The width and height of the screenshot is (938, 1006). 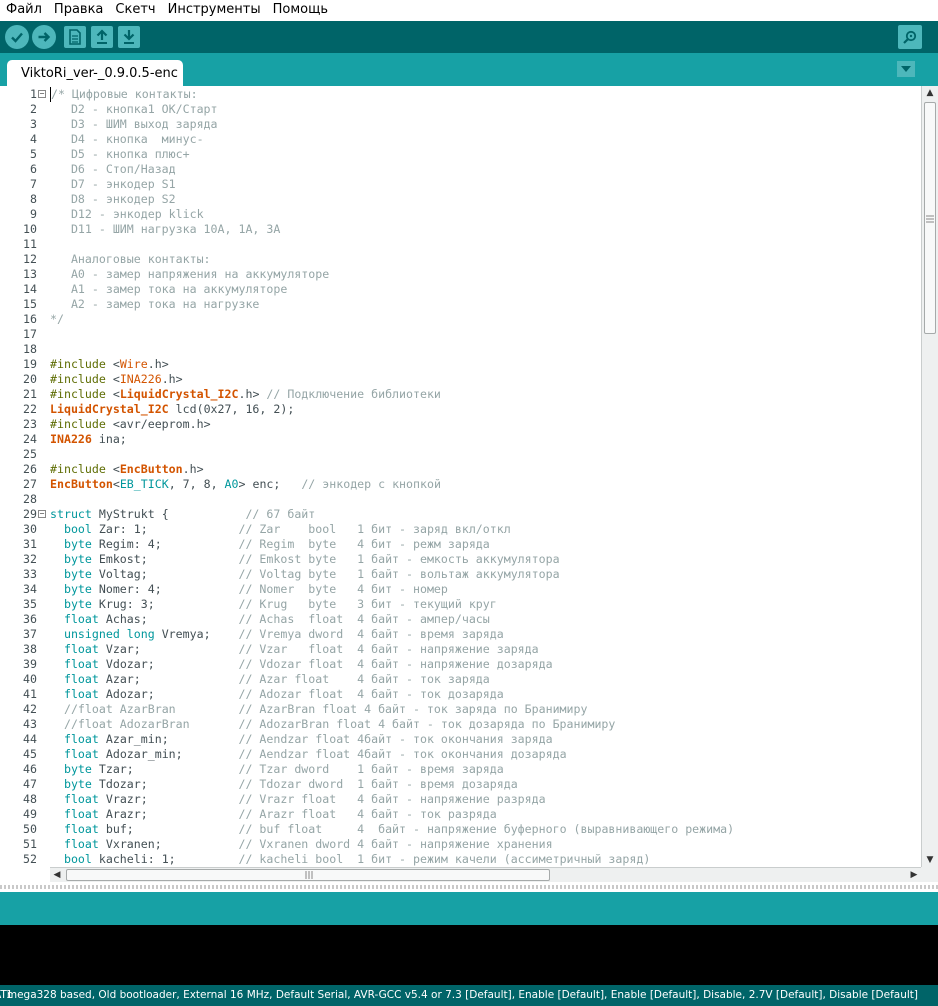 I want to click on menu-sketch: Скетч, so click(x=135, y=10).